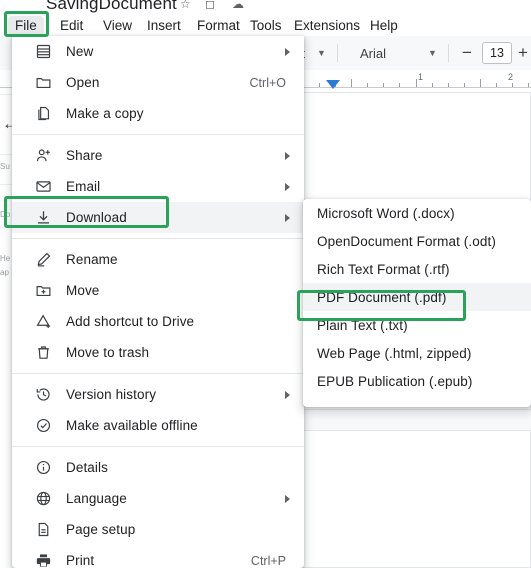 The height and width of the screenshot is (568, 531). I want to click on file-menu-item-label: Email, so click(83, 186).